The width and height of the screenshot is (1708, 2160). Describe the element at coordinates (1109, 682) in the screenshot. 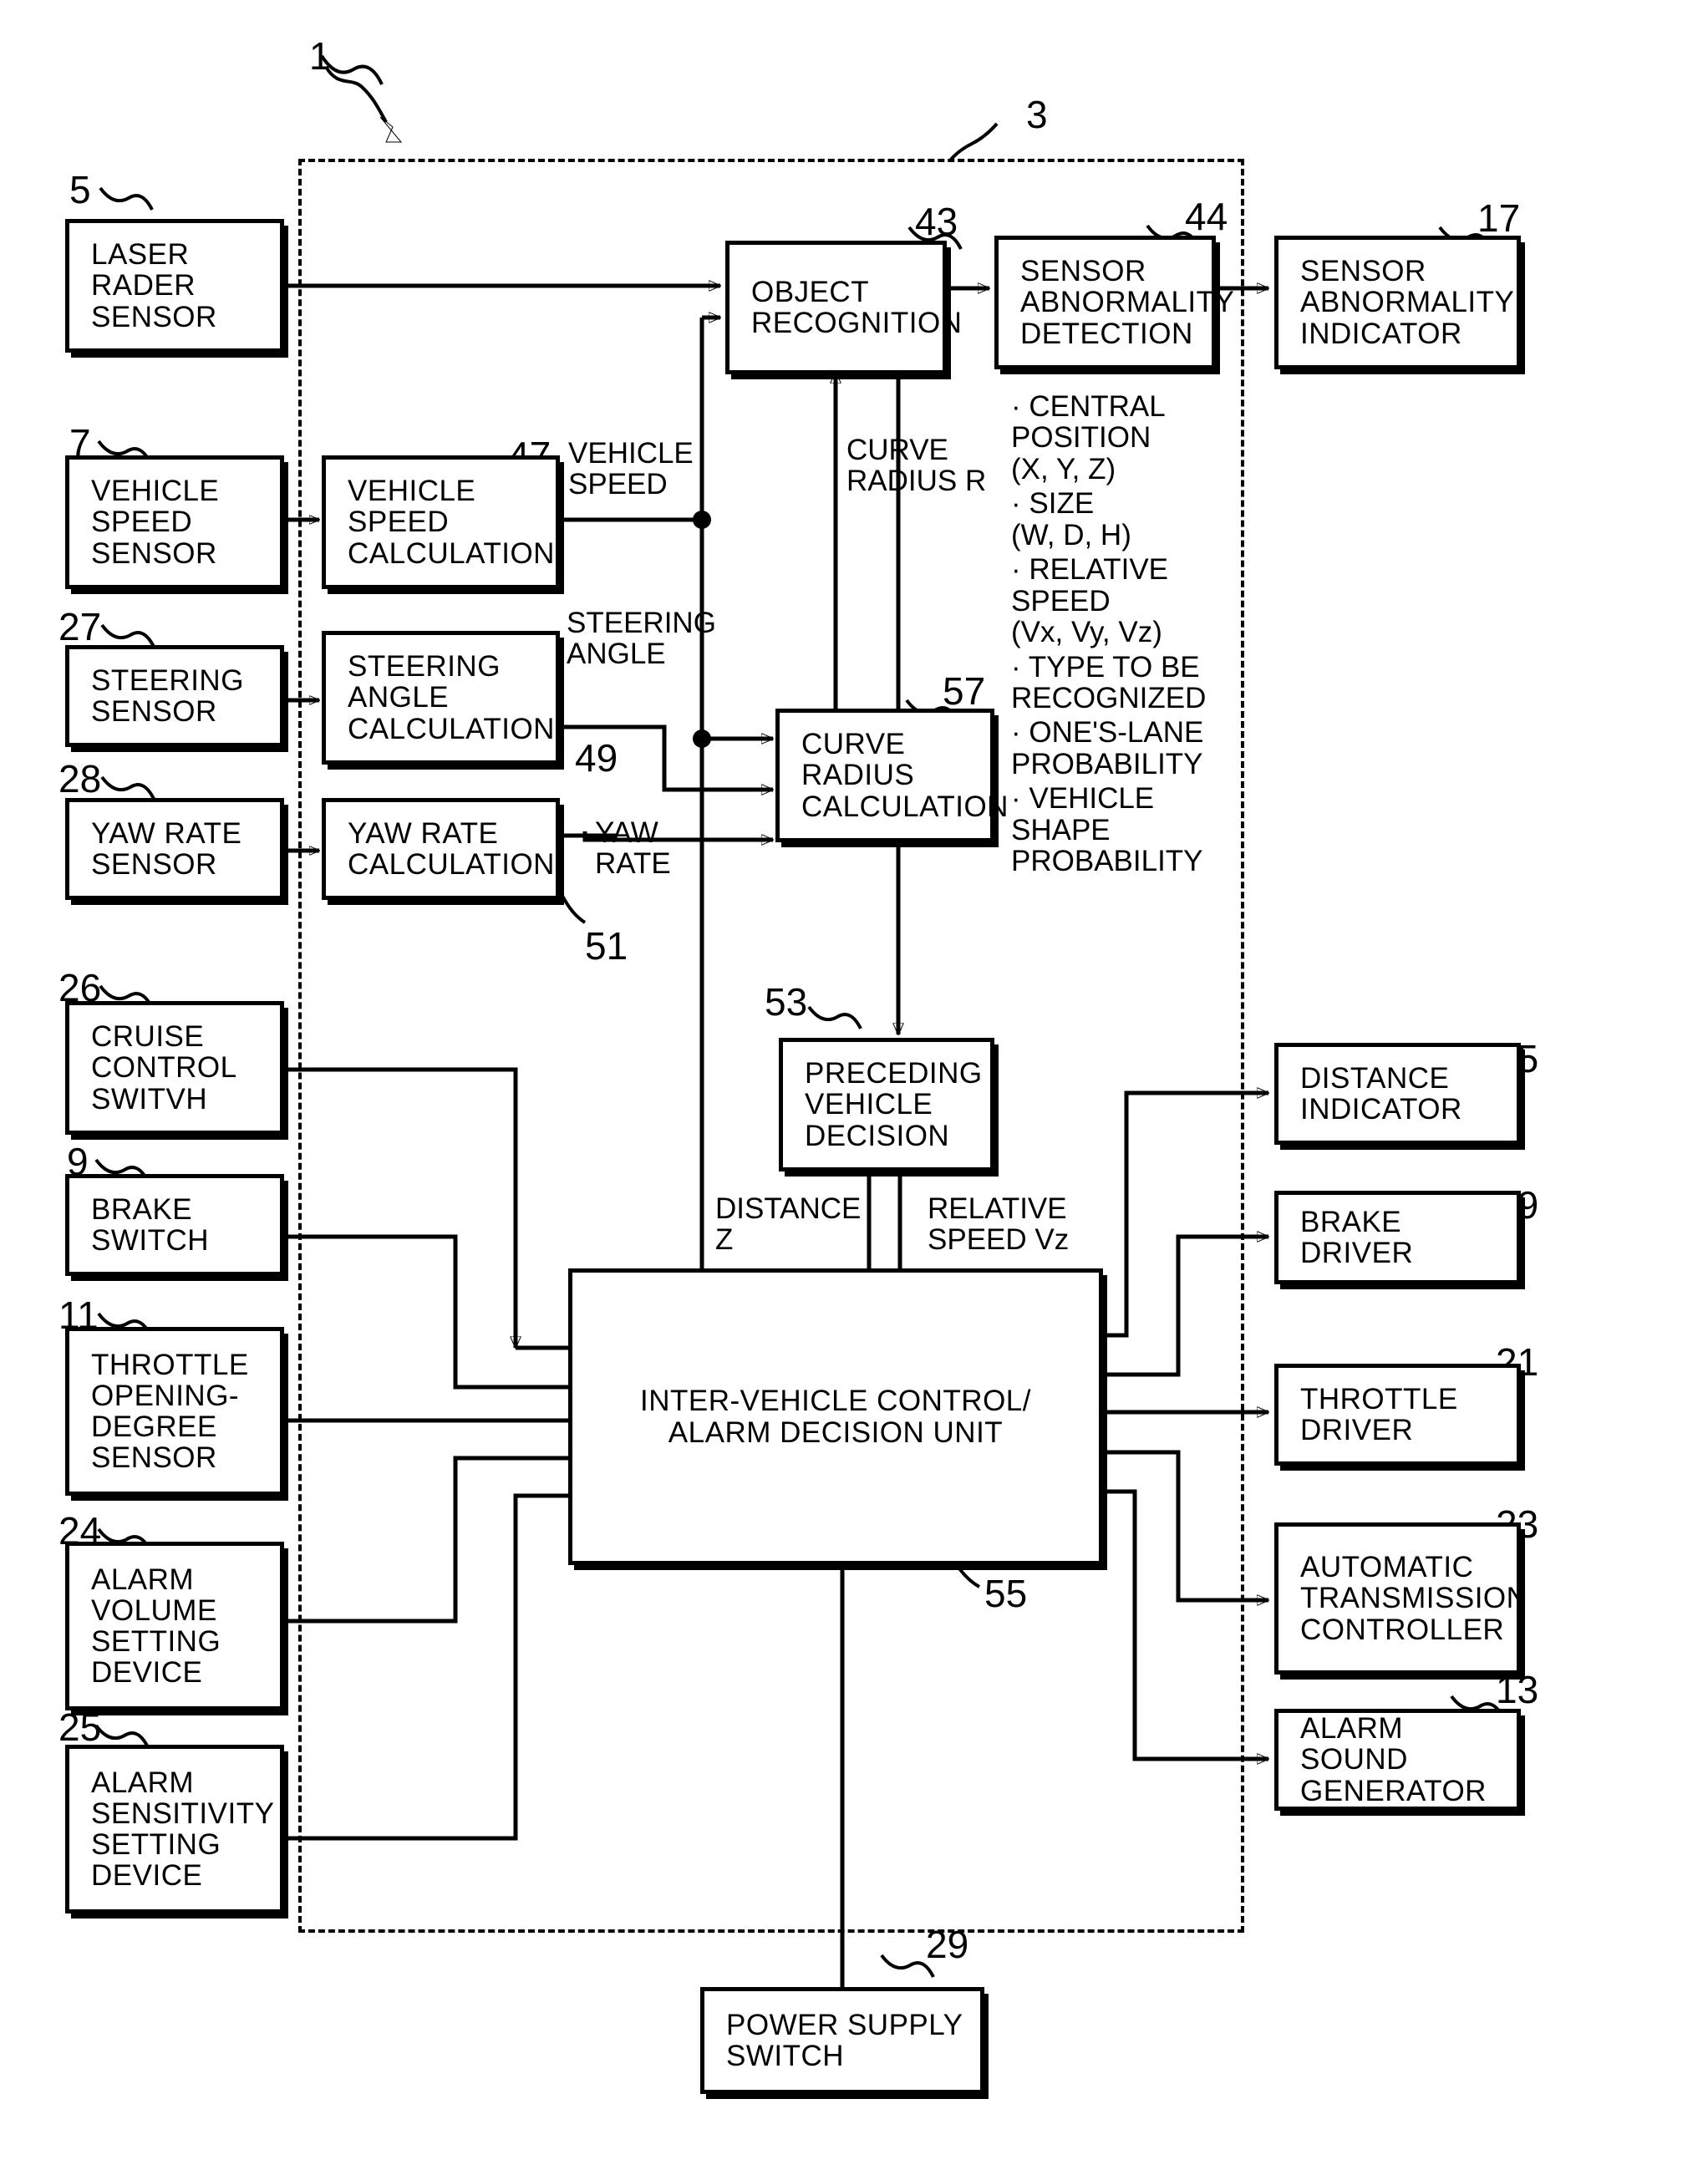

I see `list-item: · TYPE TO BE RECOGNIZED` at that location.